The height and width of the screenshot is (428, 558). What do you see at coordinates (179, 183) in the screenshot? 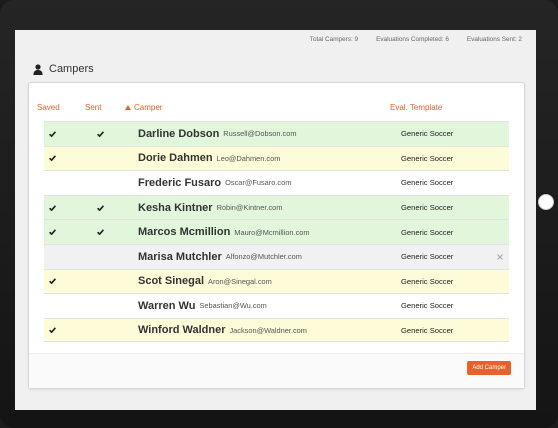
I see `camper-name: Frederic Fusaro` at bounding box center [179, 183].